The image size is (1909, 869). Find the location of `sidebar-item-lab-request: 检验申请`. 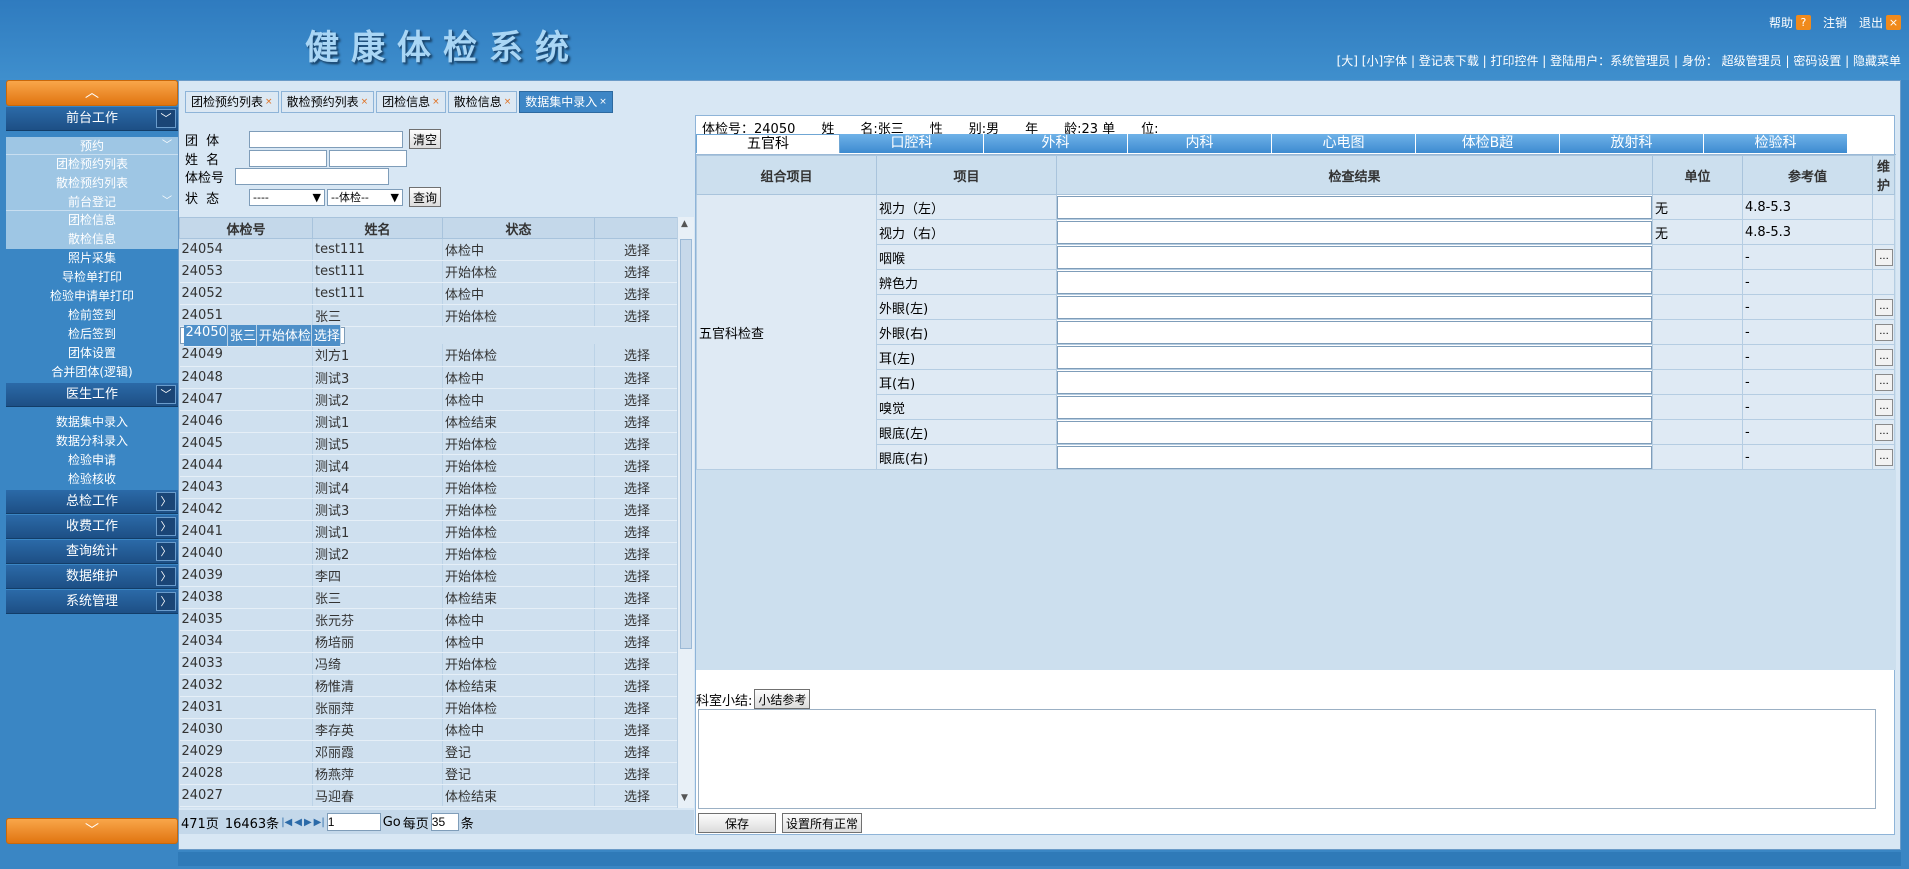

sidebar-item-lab-request: 检验申请 is located at coordinates (92, 460).